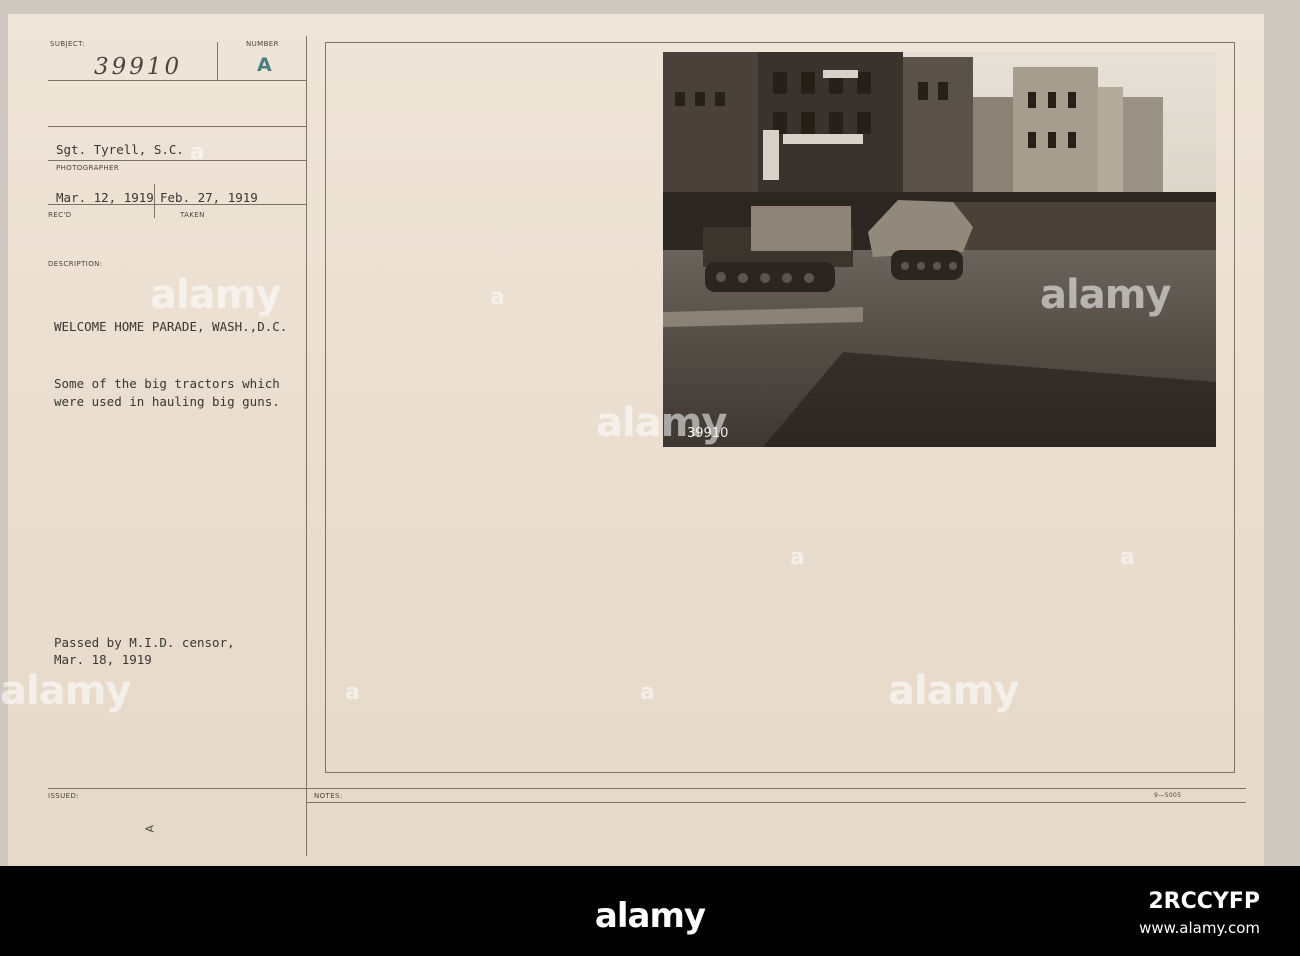 Image resolution: width=1300 pixels, height=956 pixels. I want to click on watermark-logo-1: alamy, so click(215, 295).